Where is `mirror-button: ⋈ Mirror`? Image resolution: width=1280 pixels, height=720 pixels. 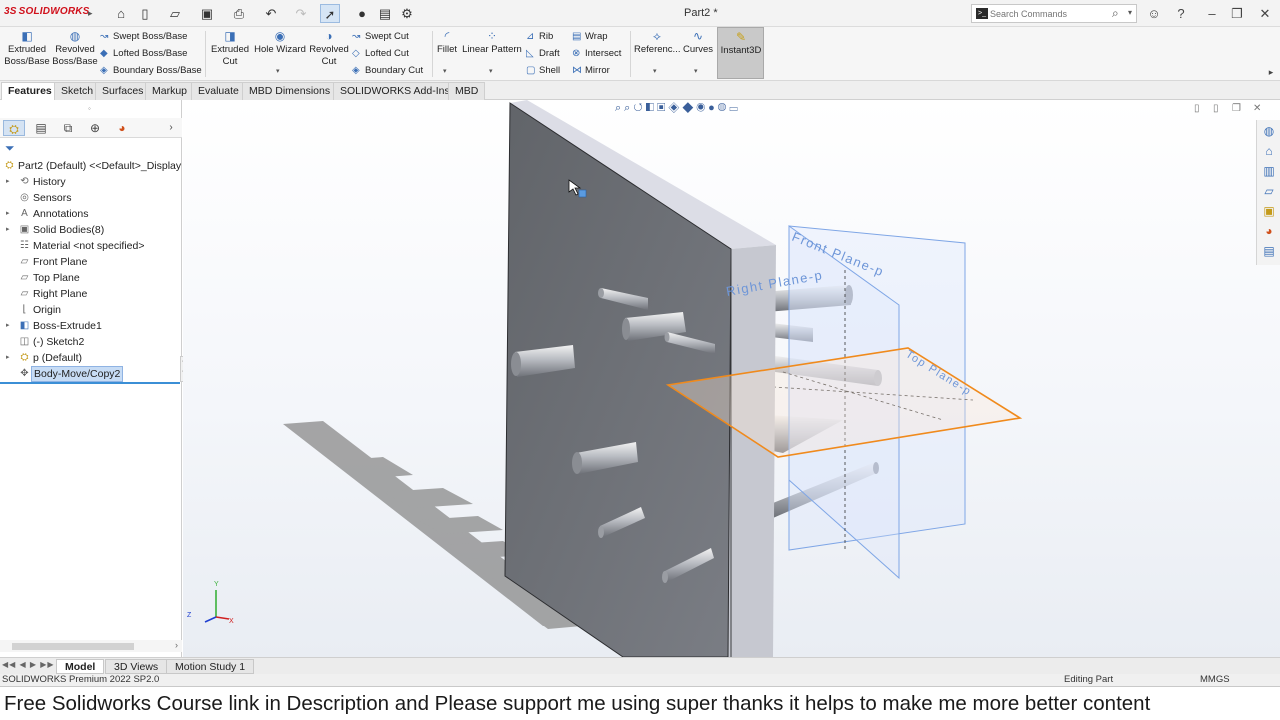 mirror-button: ⋈ Mirror is located at coordinates (591, 70).